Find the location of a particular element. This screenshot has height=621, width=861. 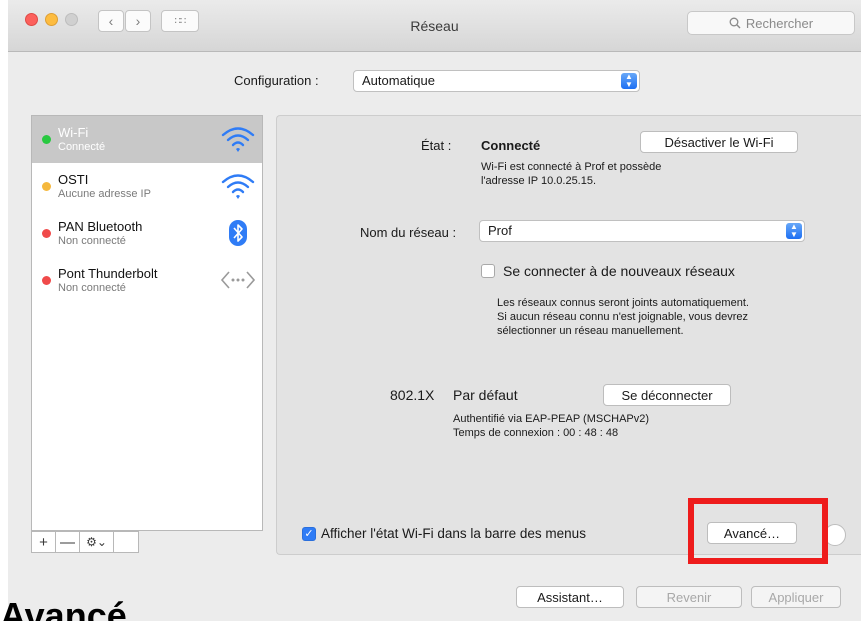

apply-button: Appliquer is located at coordinates (796, 597).